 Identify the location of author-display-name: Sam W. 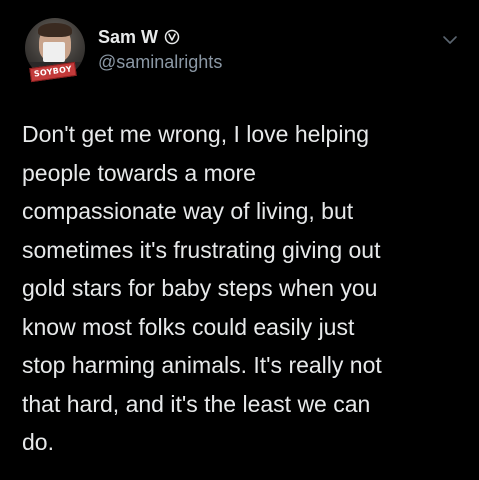
(128, 37).